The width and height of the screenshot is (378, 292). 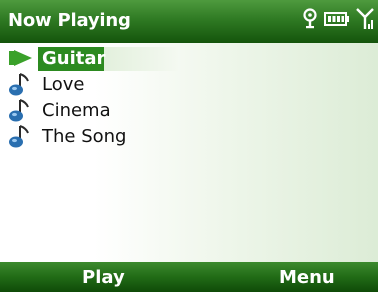 I want to click on list-item: Guitar, so click(x=189, y=58).